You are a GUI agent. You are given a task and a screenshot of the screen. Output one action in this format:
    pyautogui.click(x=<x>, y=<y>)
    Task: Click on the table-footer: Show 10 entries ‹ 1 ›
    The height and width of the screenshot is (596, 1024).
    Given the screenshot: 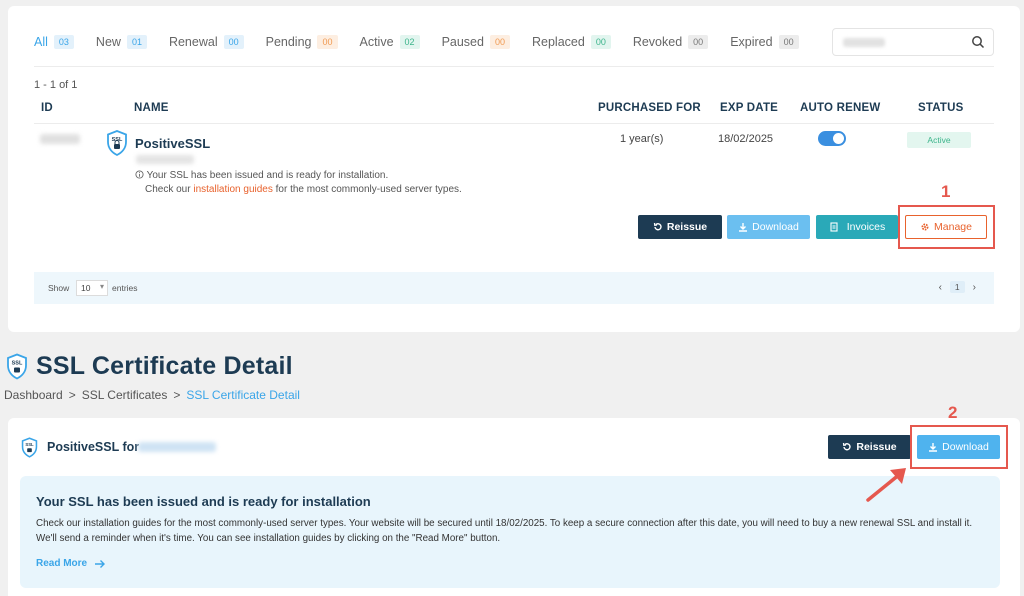 What is the action you would take?
    pyautogui.click(x=514, y=288)
    